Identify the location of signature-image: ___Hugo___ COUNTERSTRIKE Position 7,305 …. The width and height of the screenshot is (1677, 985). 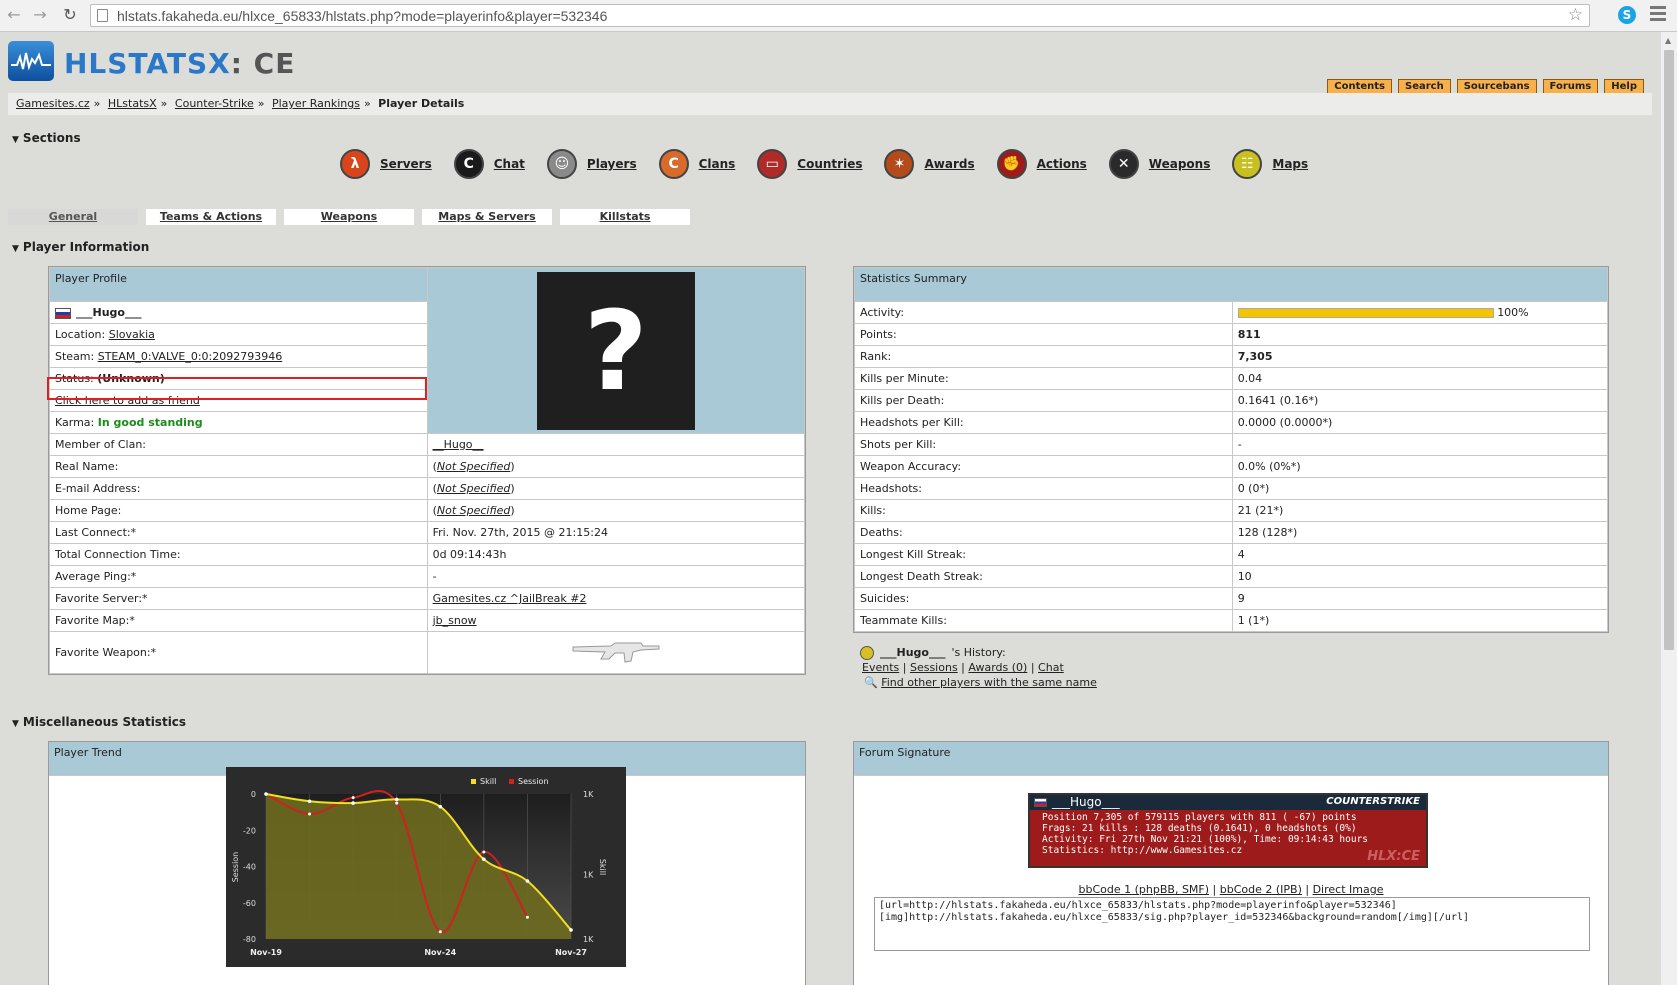
(1228, 830).